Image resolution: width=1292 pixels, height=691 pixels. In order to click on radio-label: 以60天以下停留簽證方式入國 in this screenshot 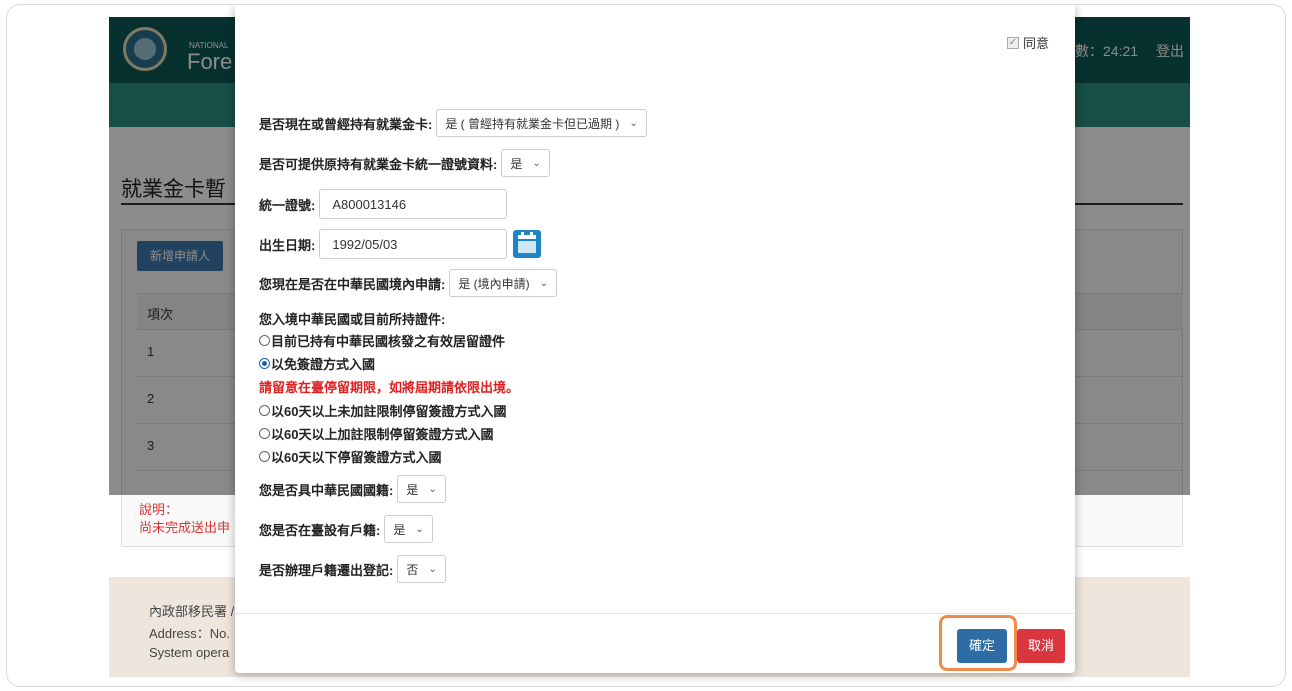, I will do `click(356, 457)`.